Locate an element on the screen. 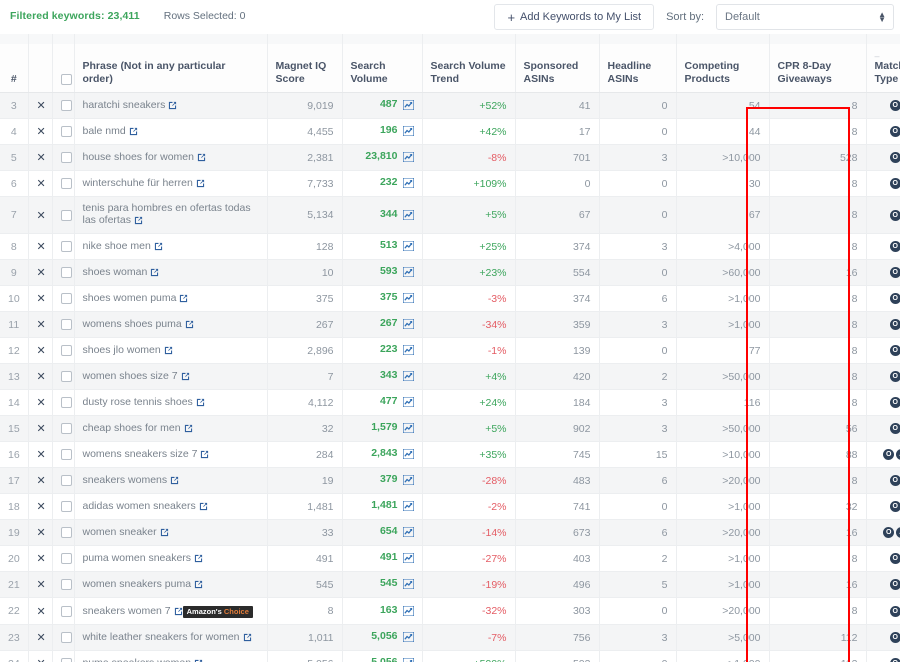 This screenshot has width=900, height=662. search-volume-cell: 267 is located at coordinates (382, 324).